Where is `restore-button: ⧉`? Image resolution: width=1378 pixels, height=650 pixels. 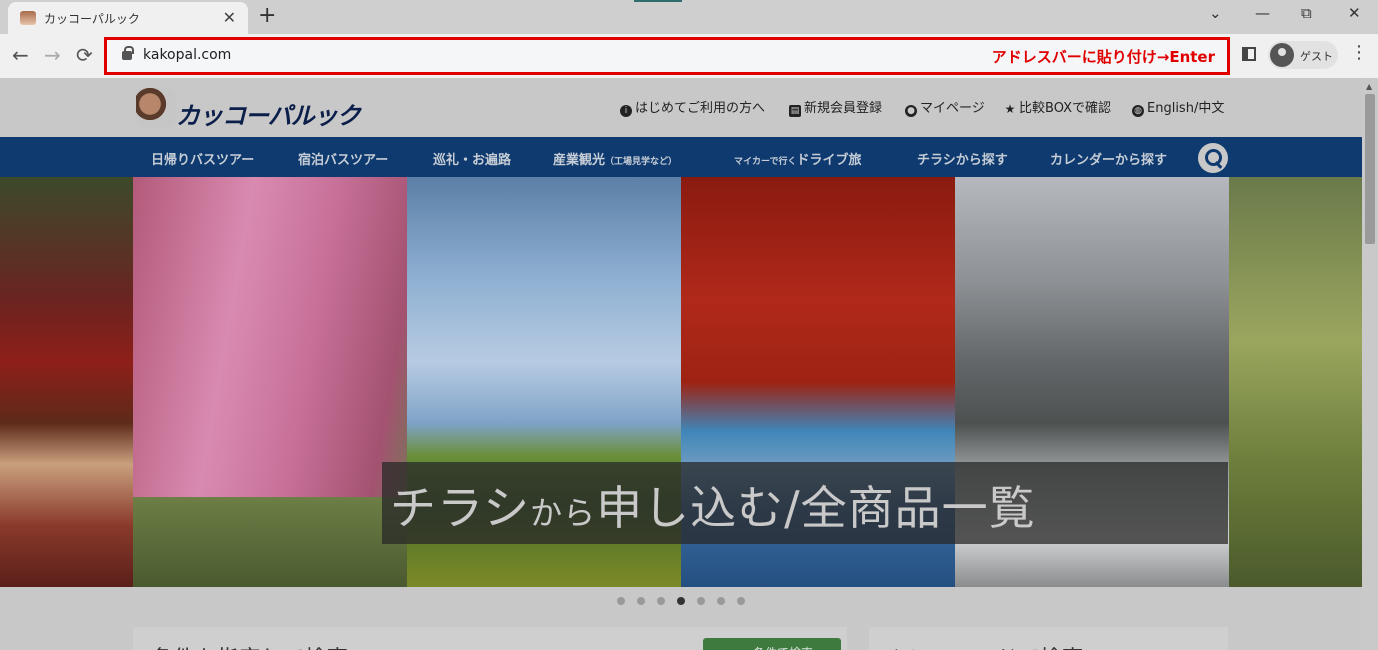 restore-button: ⧉ is located at coordinates (1306, 13).